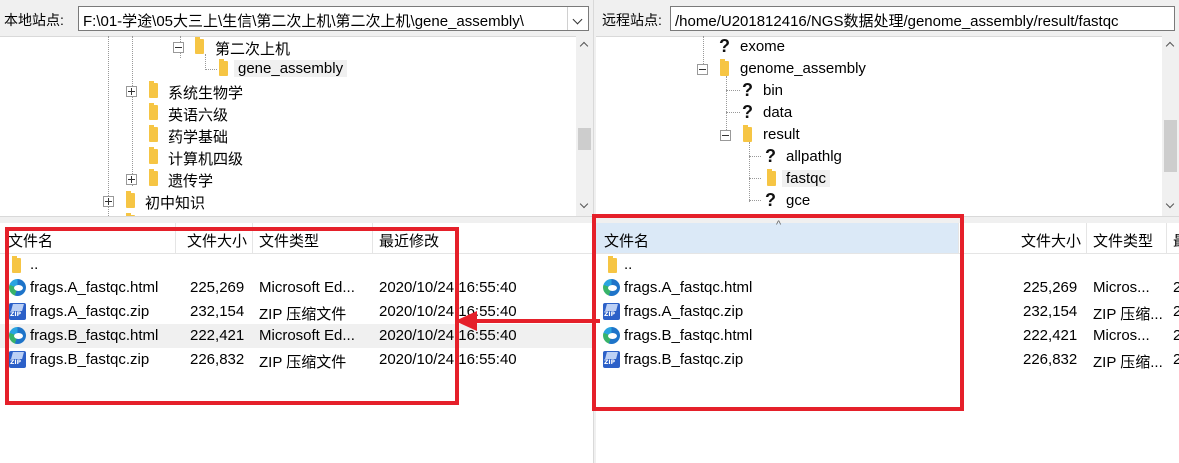 The width and height of the screenshot is (1179, 463). I want to click on tree-item-label: 遗传学, so click(191, 181).